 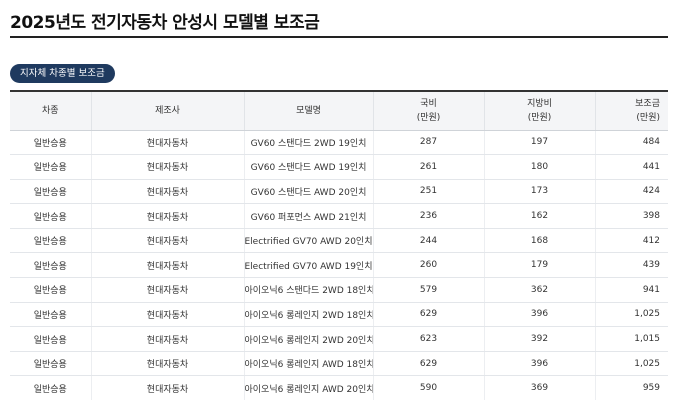 I want to click on header-label: 모델명, so click(x=308, y=110).